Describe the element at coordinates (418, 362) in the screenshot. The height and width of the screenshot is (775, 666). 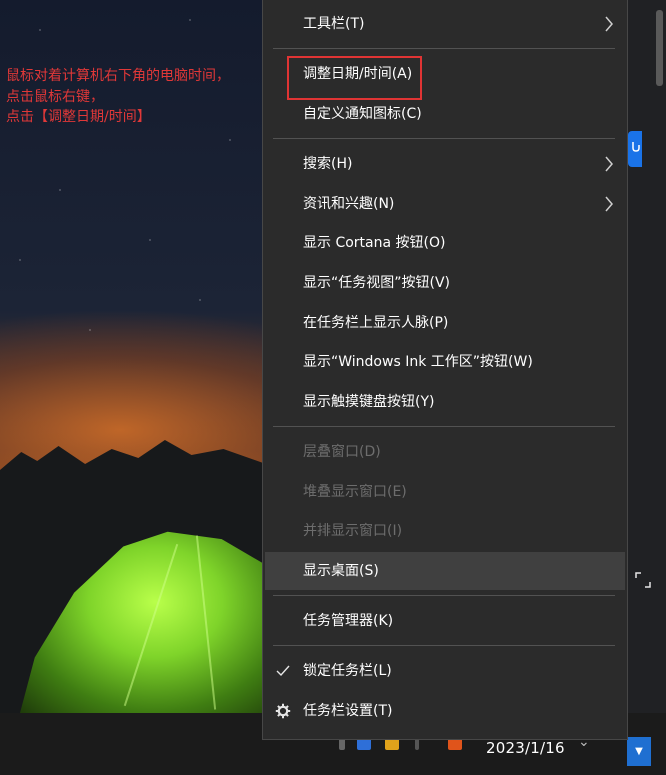
I see `menu-item-label: 显示“Windows Ink 工作区”按钮(W)` at that location.